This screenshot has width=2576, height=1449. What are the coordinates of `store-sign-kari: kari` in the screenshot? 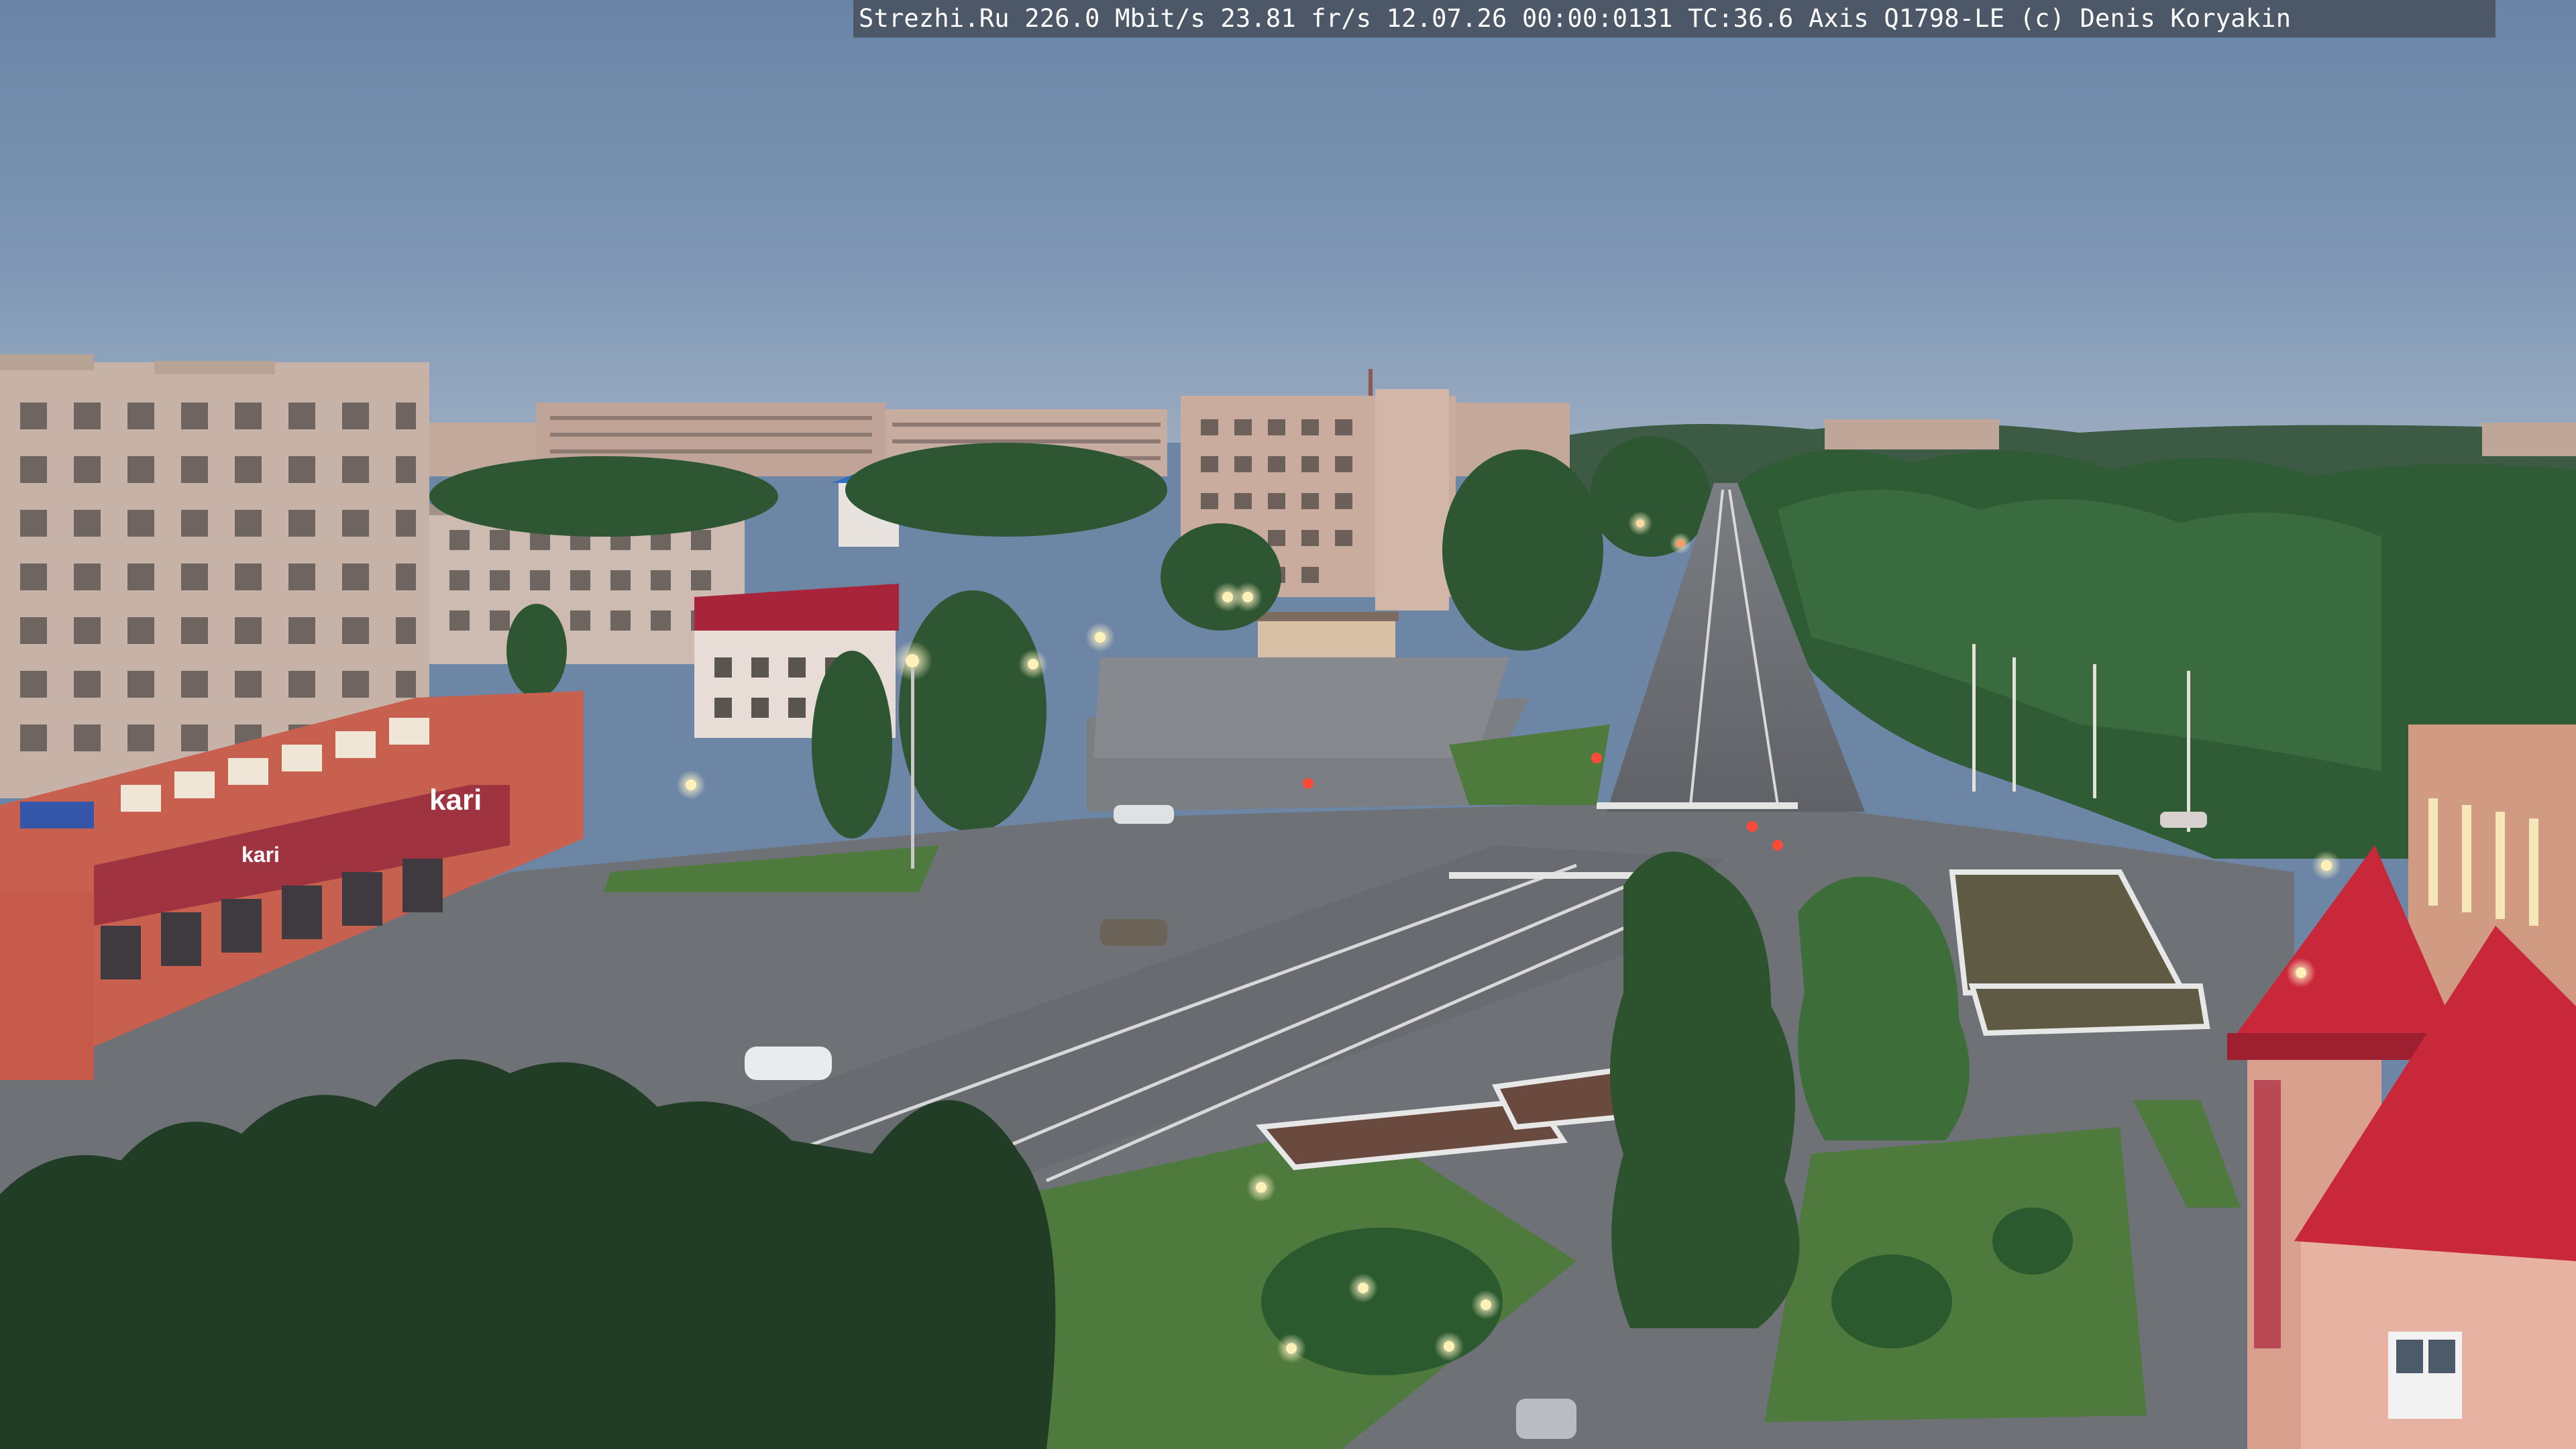 It's located at (455, 800).